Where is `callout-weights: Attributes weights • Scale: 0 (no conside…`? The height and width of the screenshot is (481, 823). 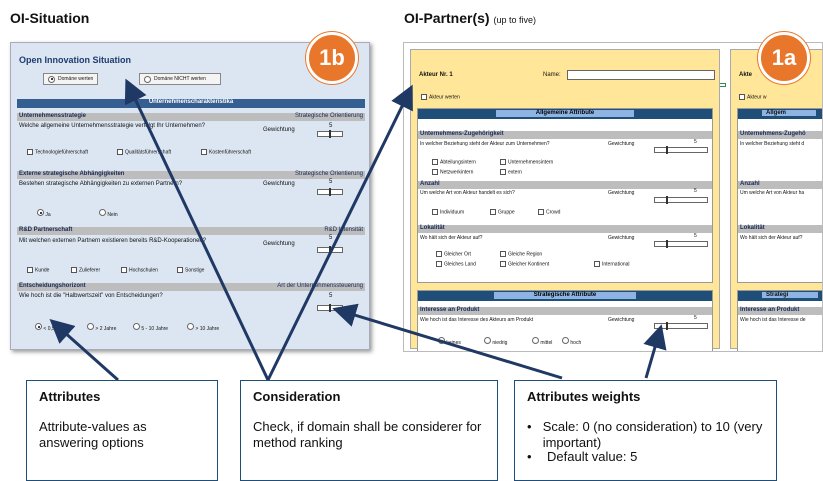
callout-weights: Attributes weights • Scale: 0 (no conside… is located at coordinates (645, 430).